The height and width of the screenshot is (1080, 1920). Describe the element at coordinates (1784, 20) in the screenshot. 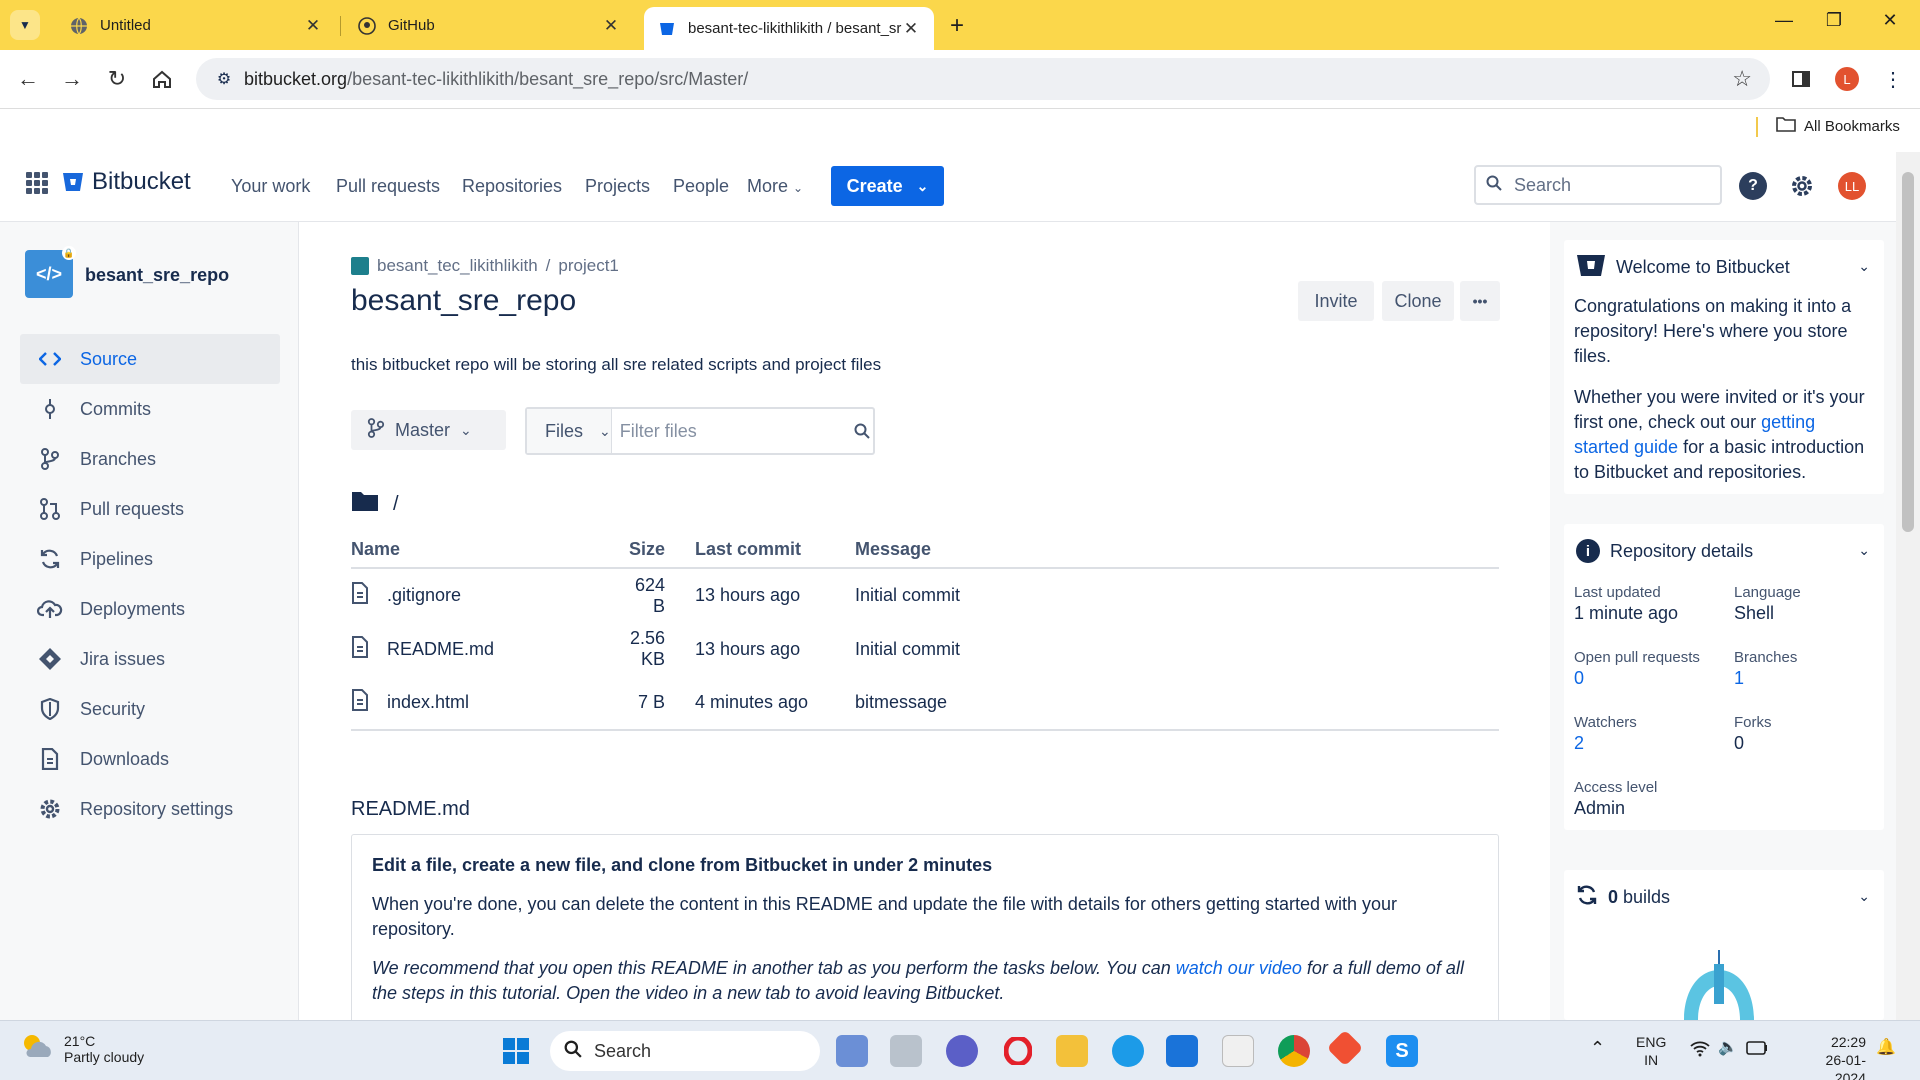

I see `minimize-icon: —` at that location.